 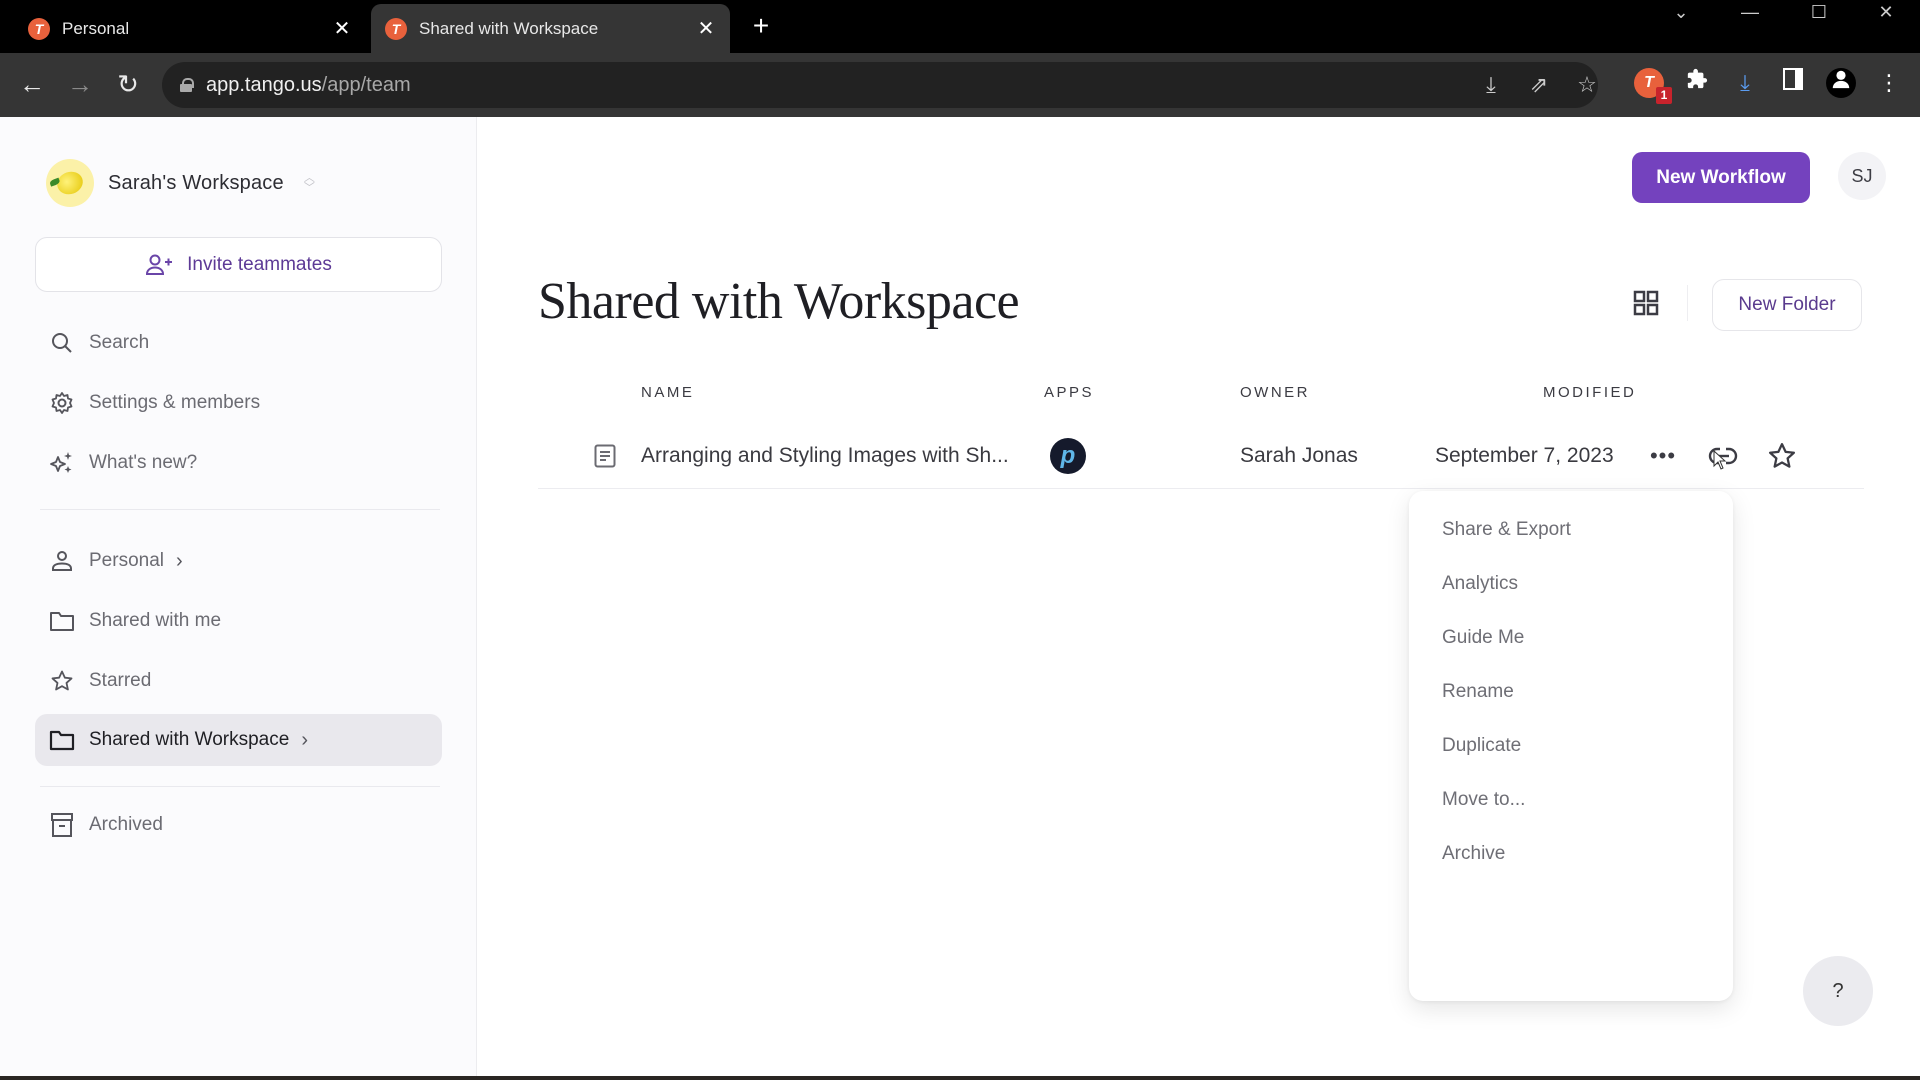 What do you see at coordinates (309, 183) in the screenshot?
I see `chevron-up-down-icon: ︿ ﹀` at bounding box center [309, 183].